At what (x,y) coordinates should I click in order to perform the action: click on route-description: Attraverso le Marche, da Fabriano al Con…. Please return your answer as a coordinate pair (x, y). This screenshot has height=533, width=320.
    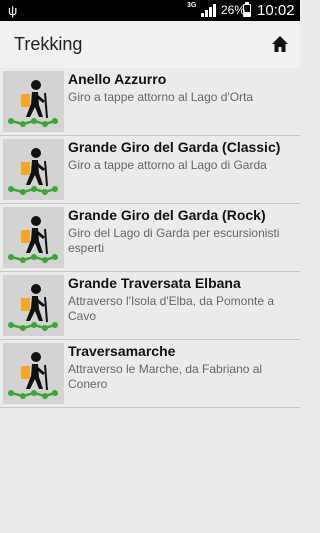
    Looking at the image, I should click on (165, 376).